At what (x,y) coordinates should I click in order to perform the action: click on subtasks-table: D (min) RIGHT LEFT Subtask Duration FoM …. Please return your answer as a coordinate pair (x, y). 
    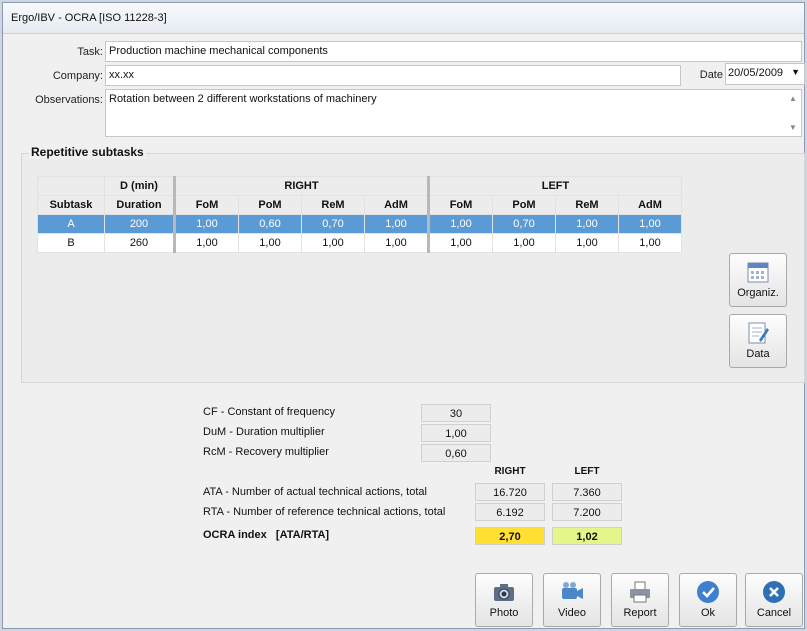
    Looking at the image, I should click on (359, 214).